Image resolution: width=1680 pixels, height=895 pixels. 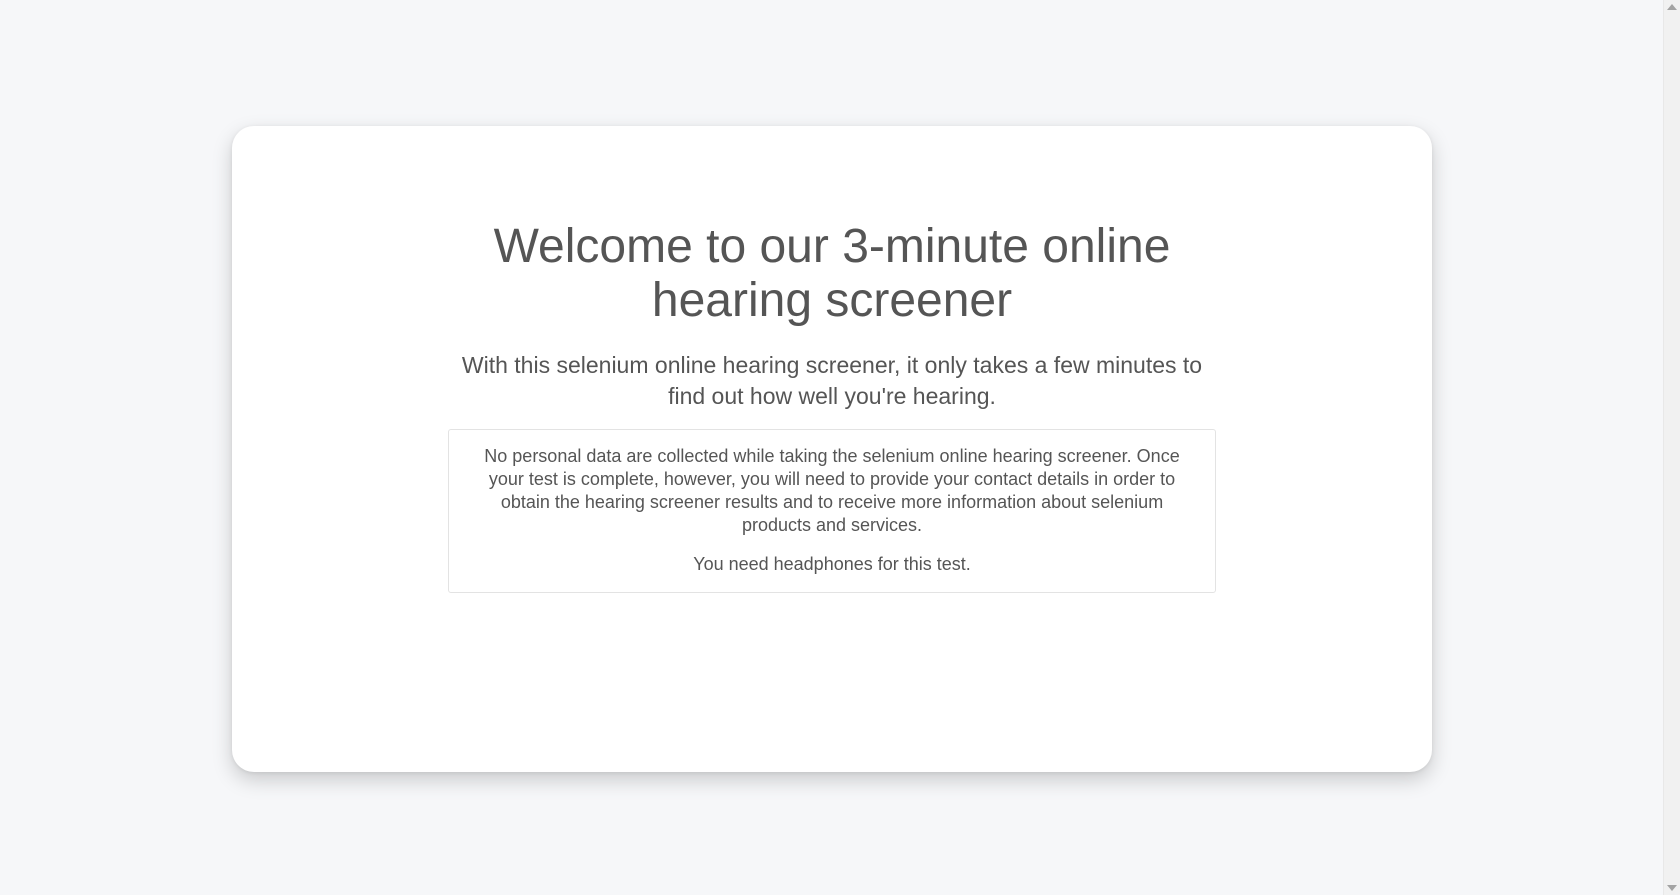 What do you see at coordinates (1672, 888) in the screenshot?
I see `scroll-down-arrow-icon` at bounding box center [1672, 888].